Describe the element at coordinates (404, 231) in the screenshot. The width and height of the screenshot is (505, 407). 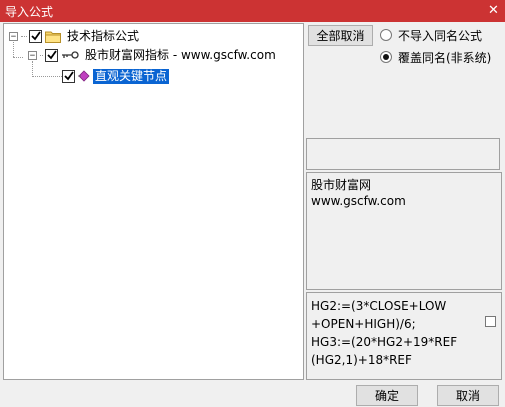
I see `description-box: 股市财富网 www.gscfw.com` at that location.